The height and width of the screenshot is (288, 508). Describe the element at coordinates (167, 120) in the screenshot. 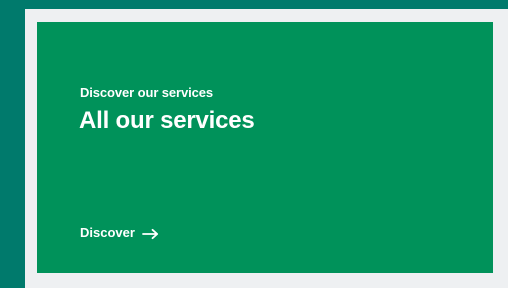

I see `card-title: All our services` at that location.